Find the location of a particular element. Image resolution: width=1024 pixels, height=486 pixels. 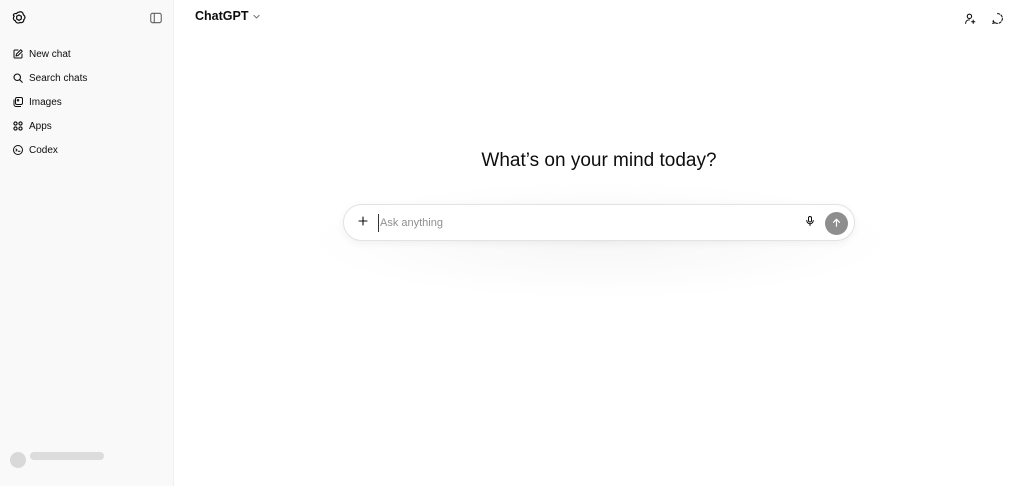

temporary-chat-icon is located at coordinates (997, 18).